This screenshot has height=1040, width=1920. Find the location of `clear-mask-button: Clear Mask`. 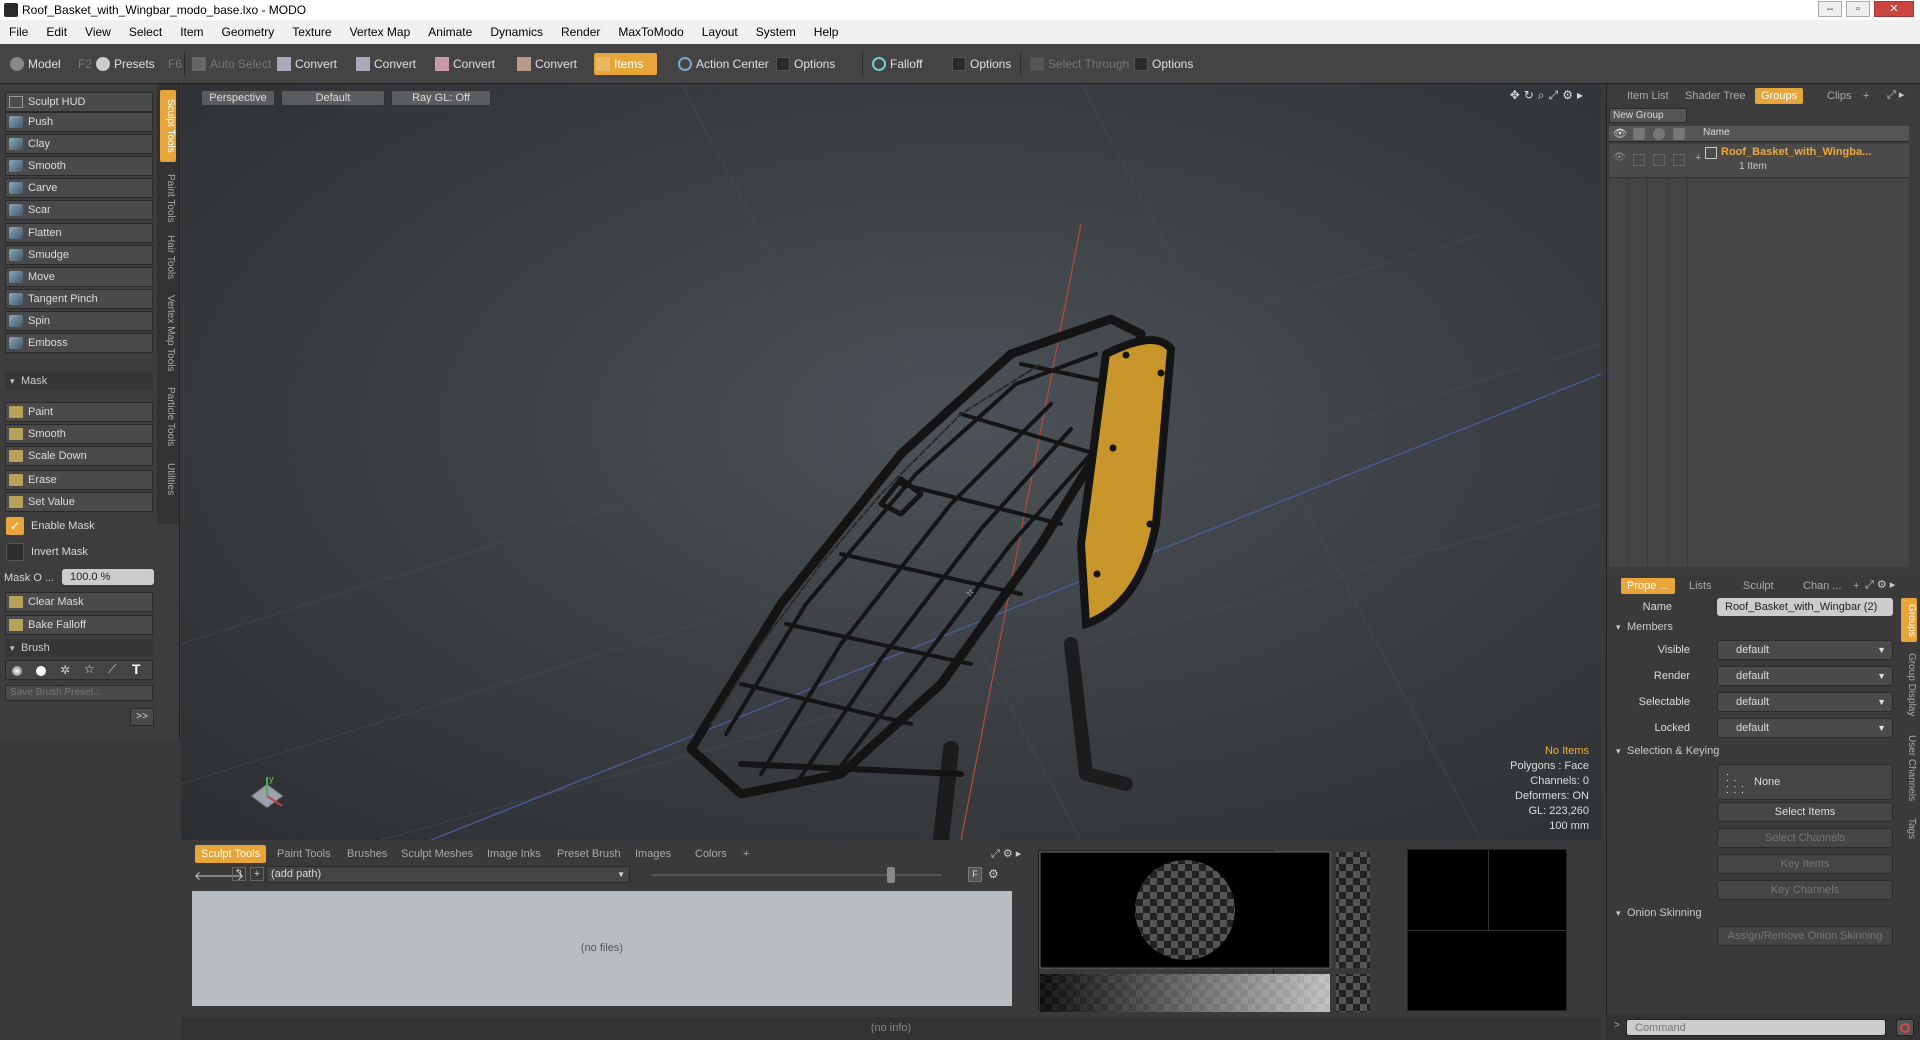

clear-mask-button: Clear Mask is located at coordinates (79, 602).